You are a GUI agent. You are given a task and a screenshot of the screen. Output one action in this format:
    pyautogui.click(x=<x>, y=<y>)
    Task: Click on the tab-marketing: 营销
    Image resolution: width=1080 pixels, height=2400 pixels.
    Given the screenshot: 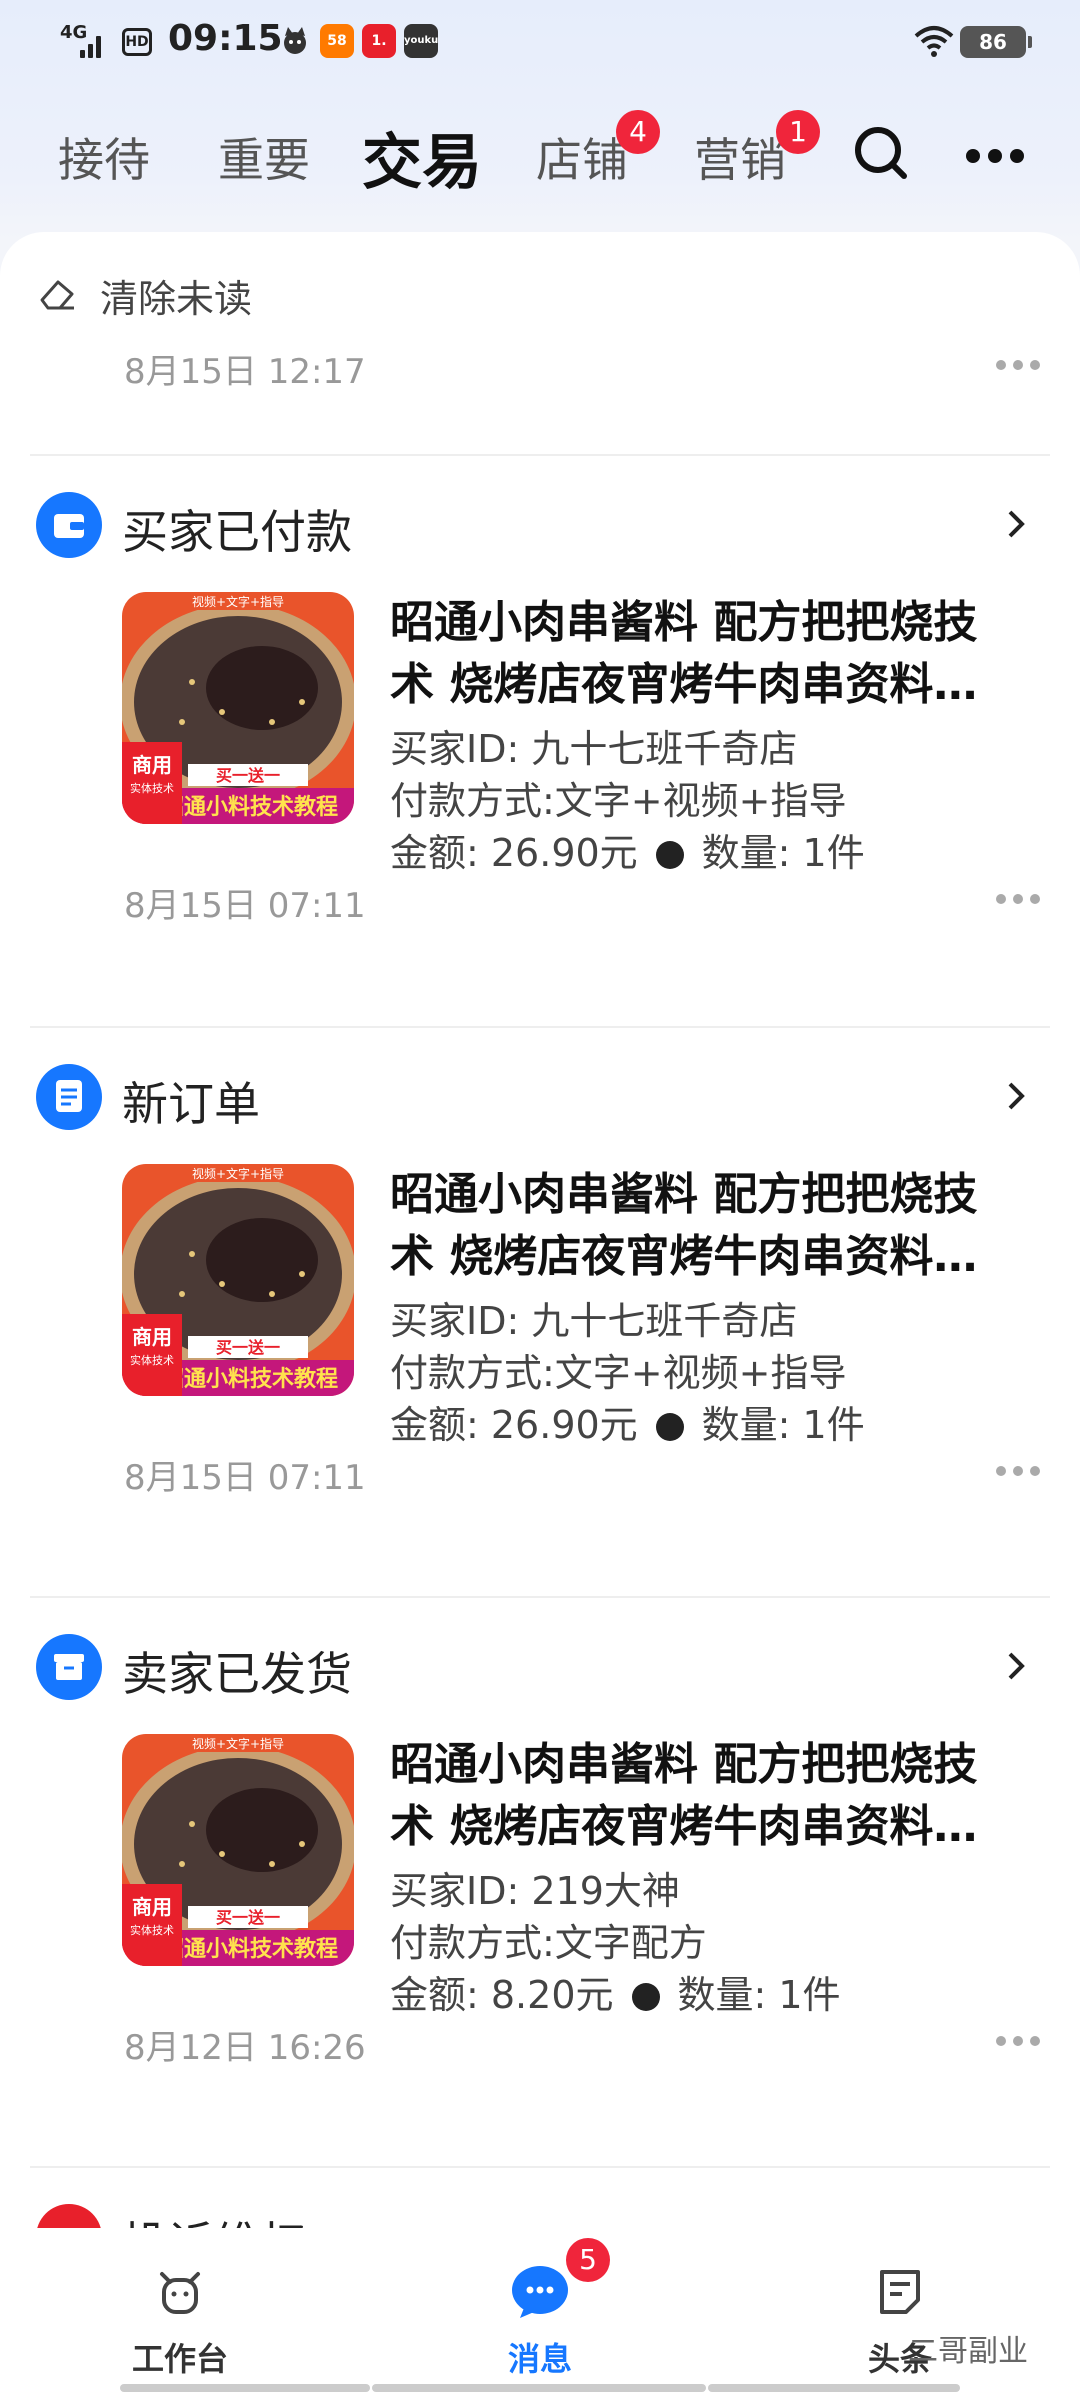 What is the action you would take?
    pyautogui.click(x=740, y=157)
    